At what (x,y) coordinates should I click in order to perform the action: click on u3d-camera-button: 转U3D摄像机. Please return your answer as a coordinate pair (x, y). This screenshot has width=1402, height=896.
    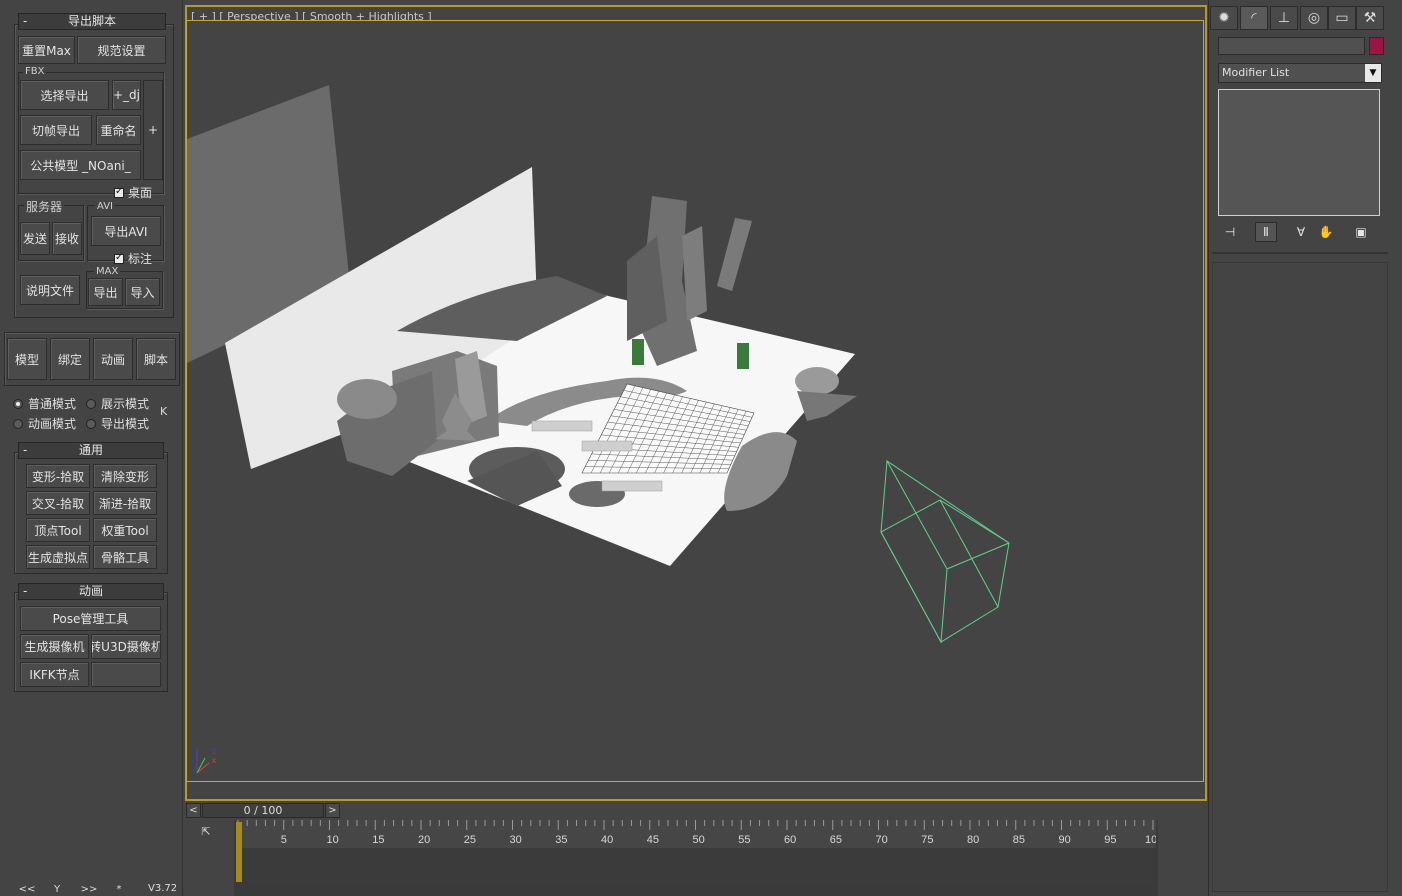
    Looking at the image, I should click on (126, 646).